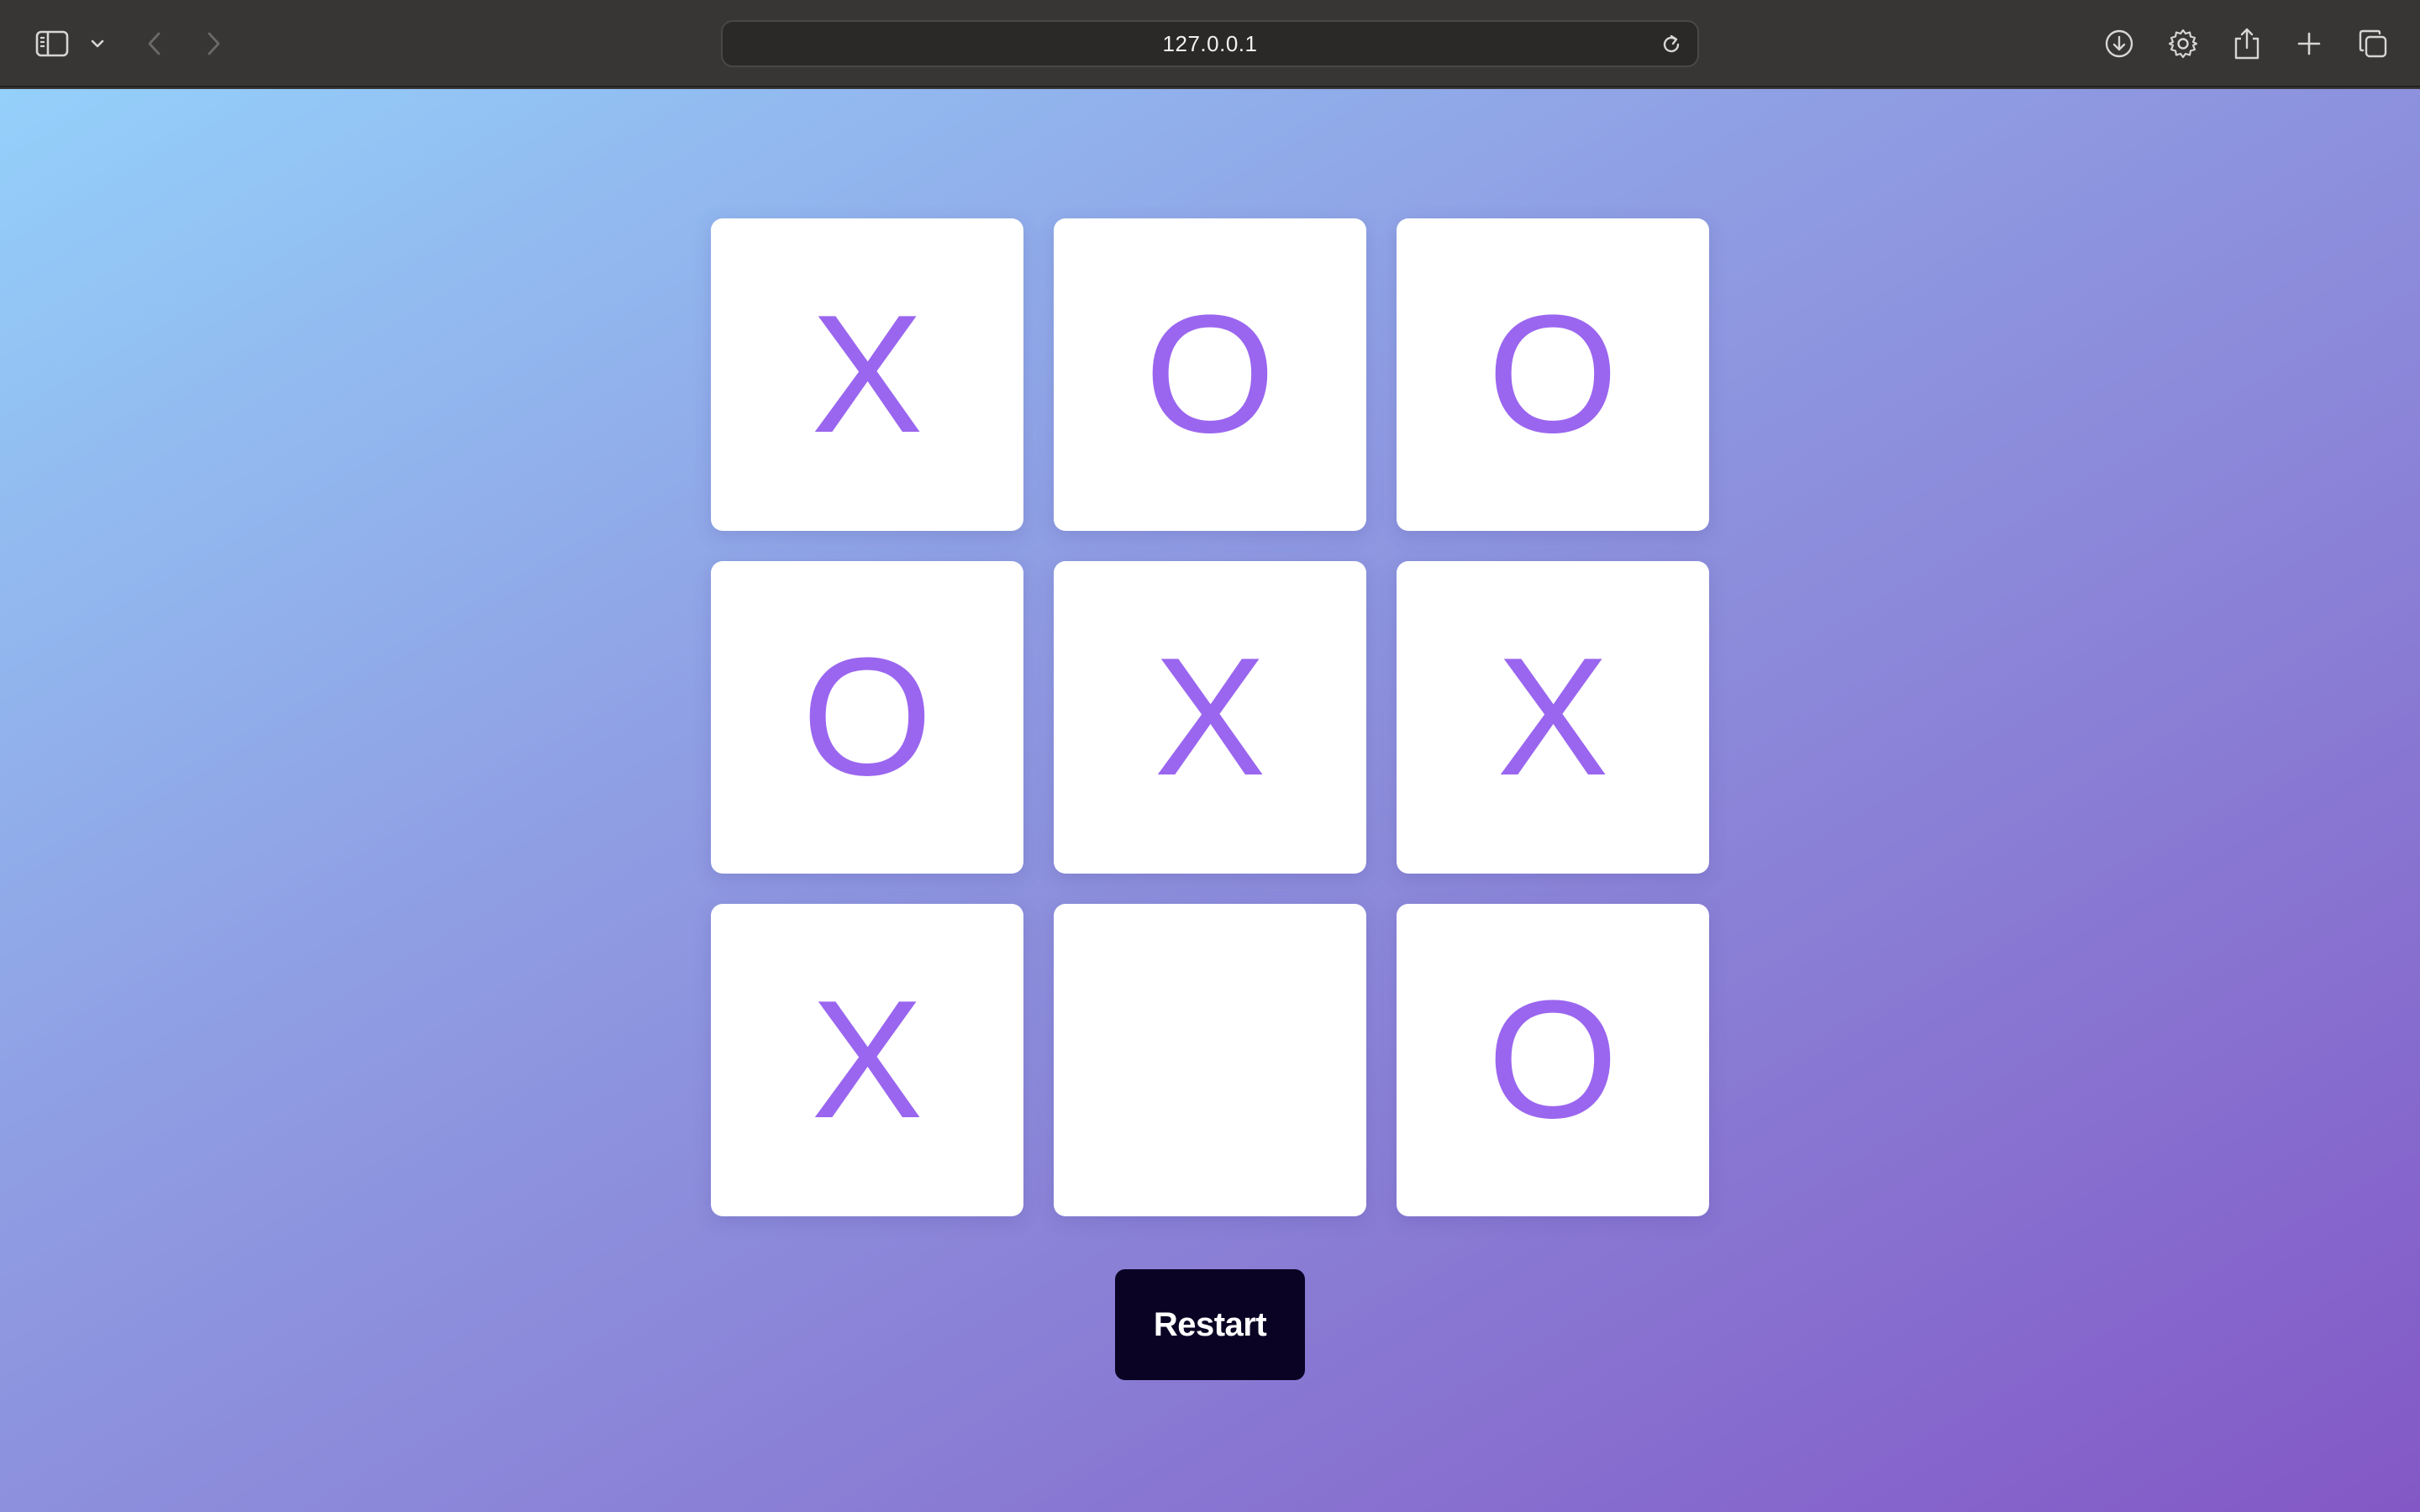 The height and width of the screenshot is (1512, 2420). I want to click on back-button, so click(154, 44).